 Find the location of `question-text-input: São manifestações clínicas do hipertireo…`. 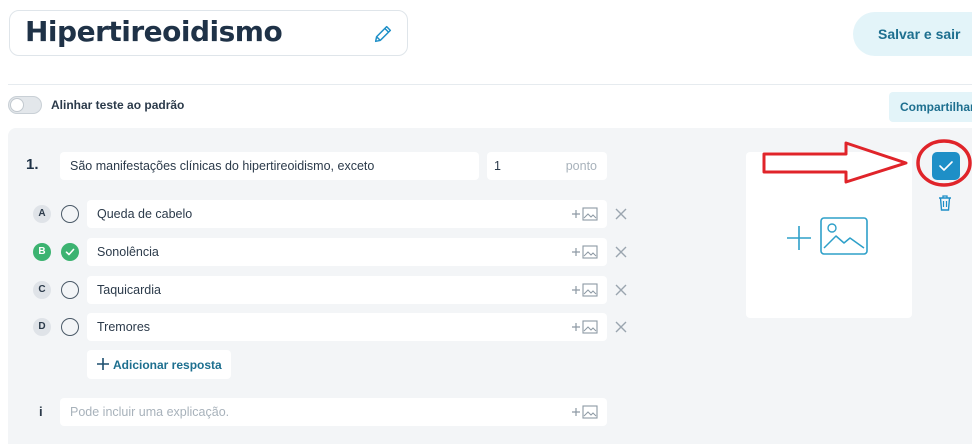

question-text-input: São manifestações clínicas do hipertireo… is located at coordinates (269, 166).